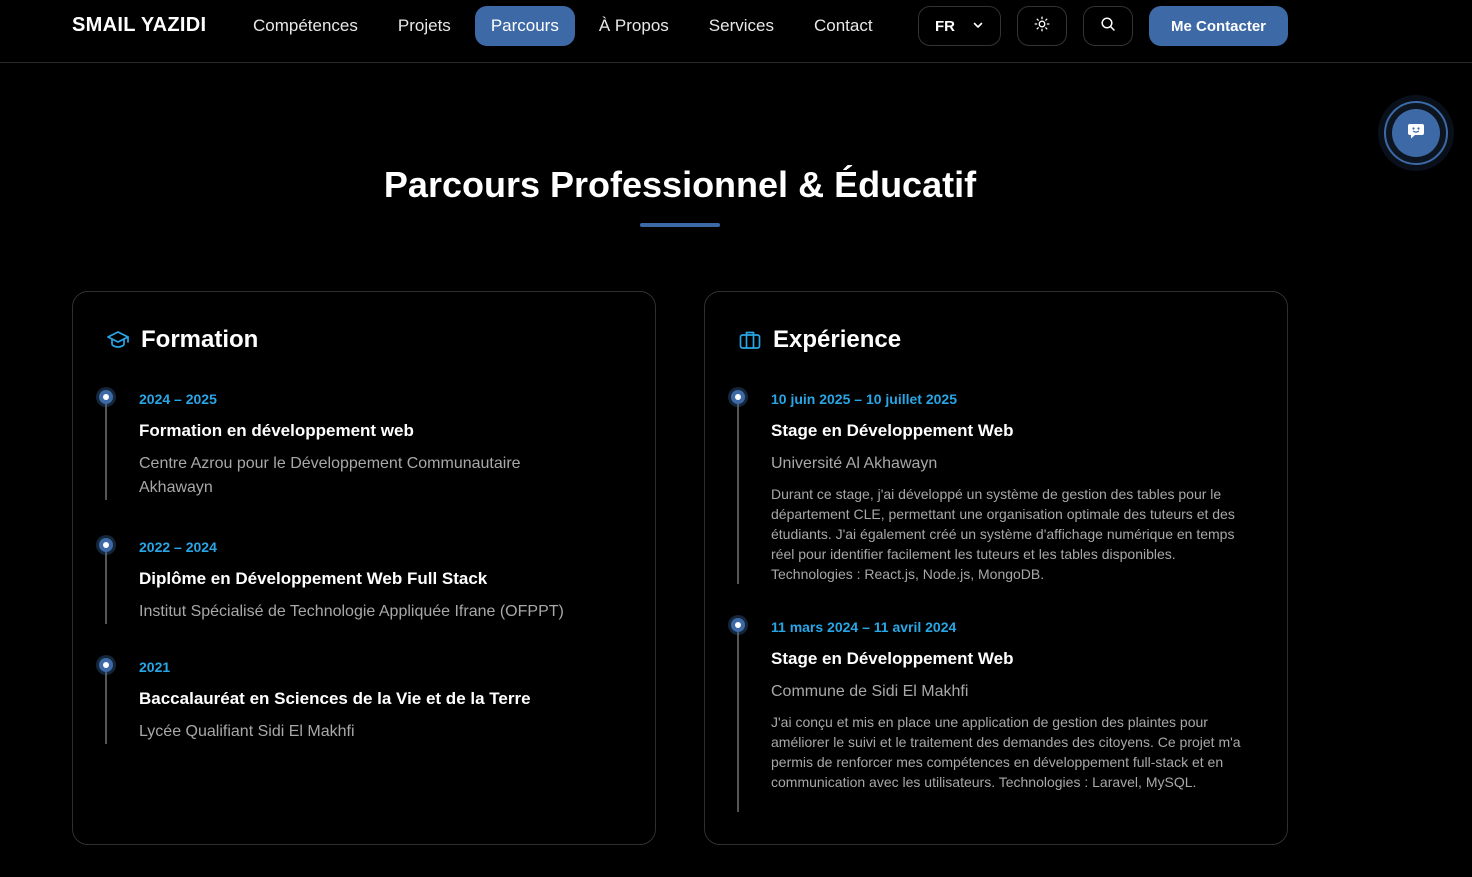 This screenshot has width=1472, height=877. Describe the element at coordinates (634, 26) in the screenshot. I see `nav-link-a-propos: À Propos` at that location.